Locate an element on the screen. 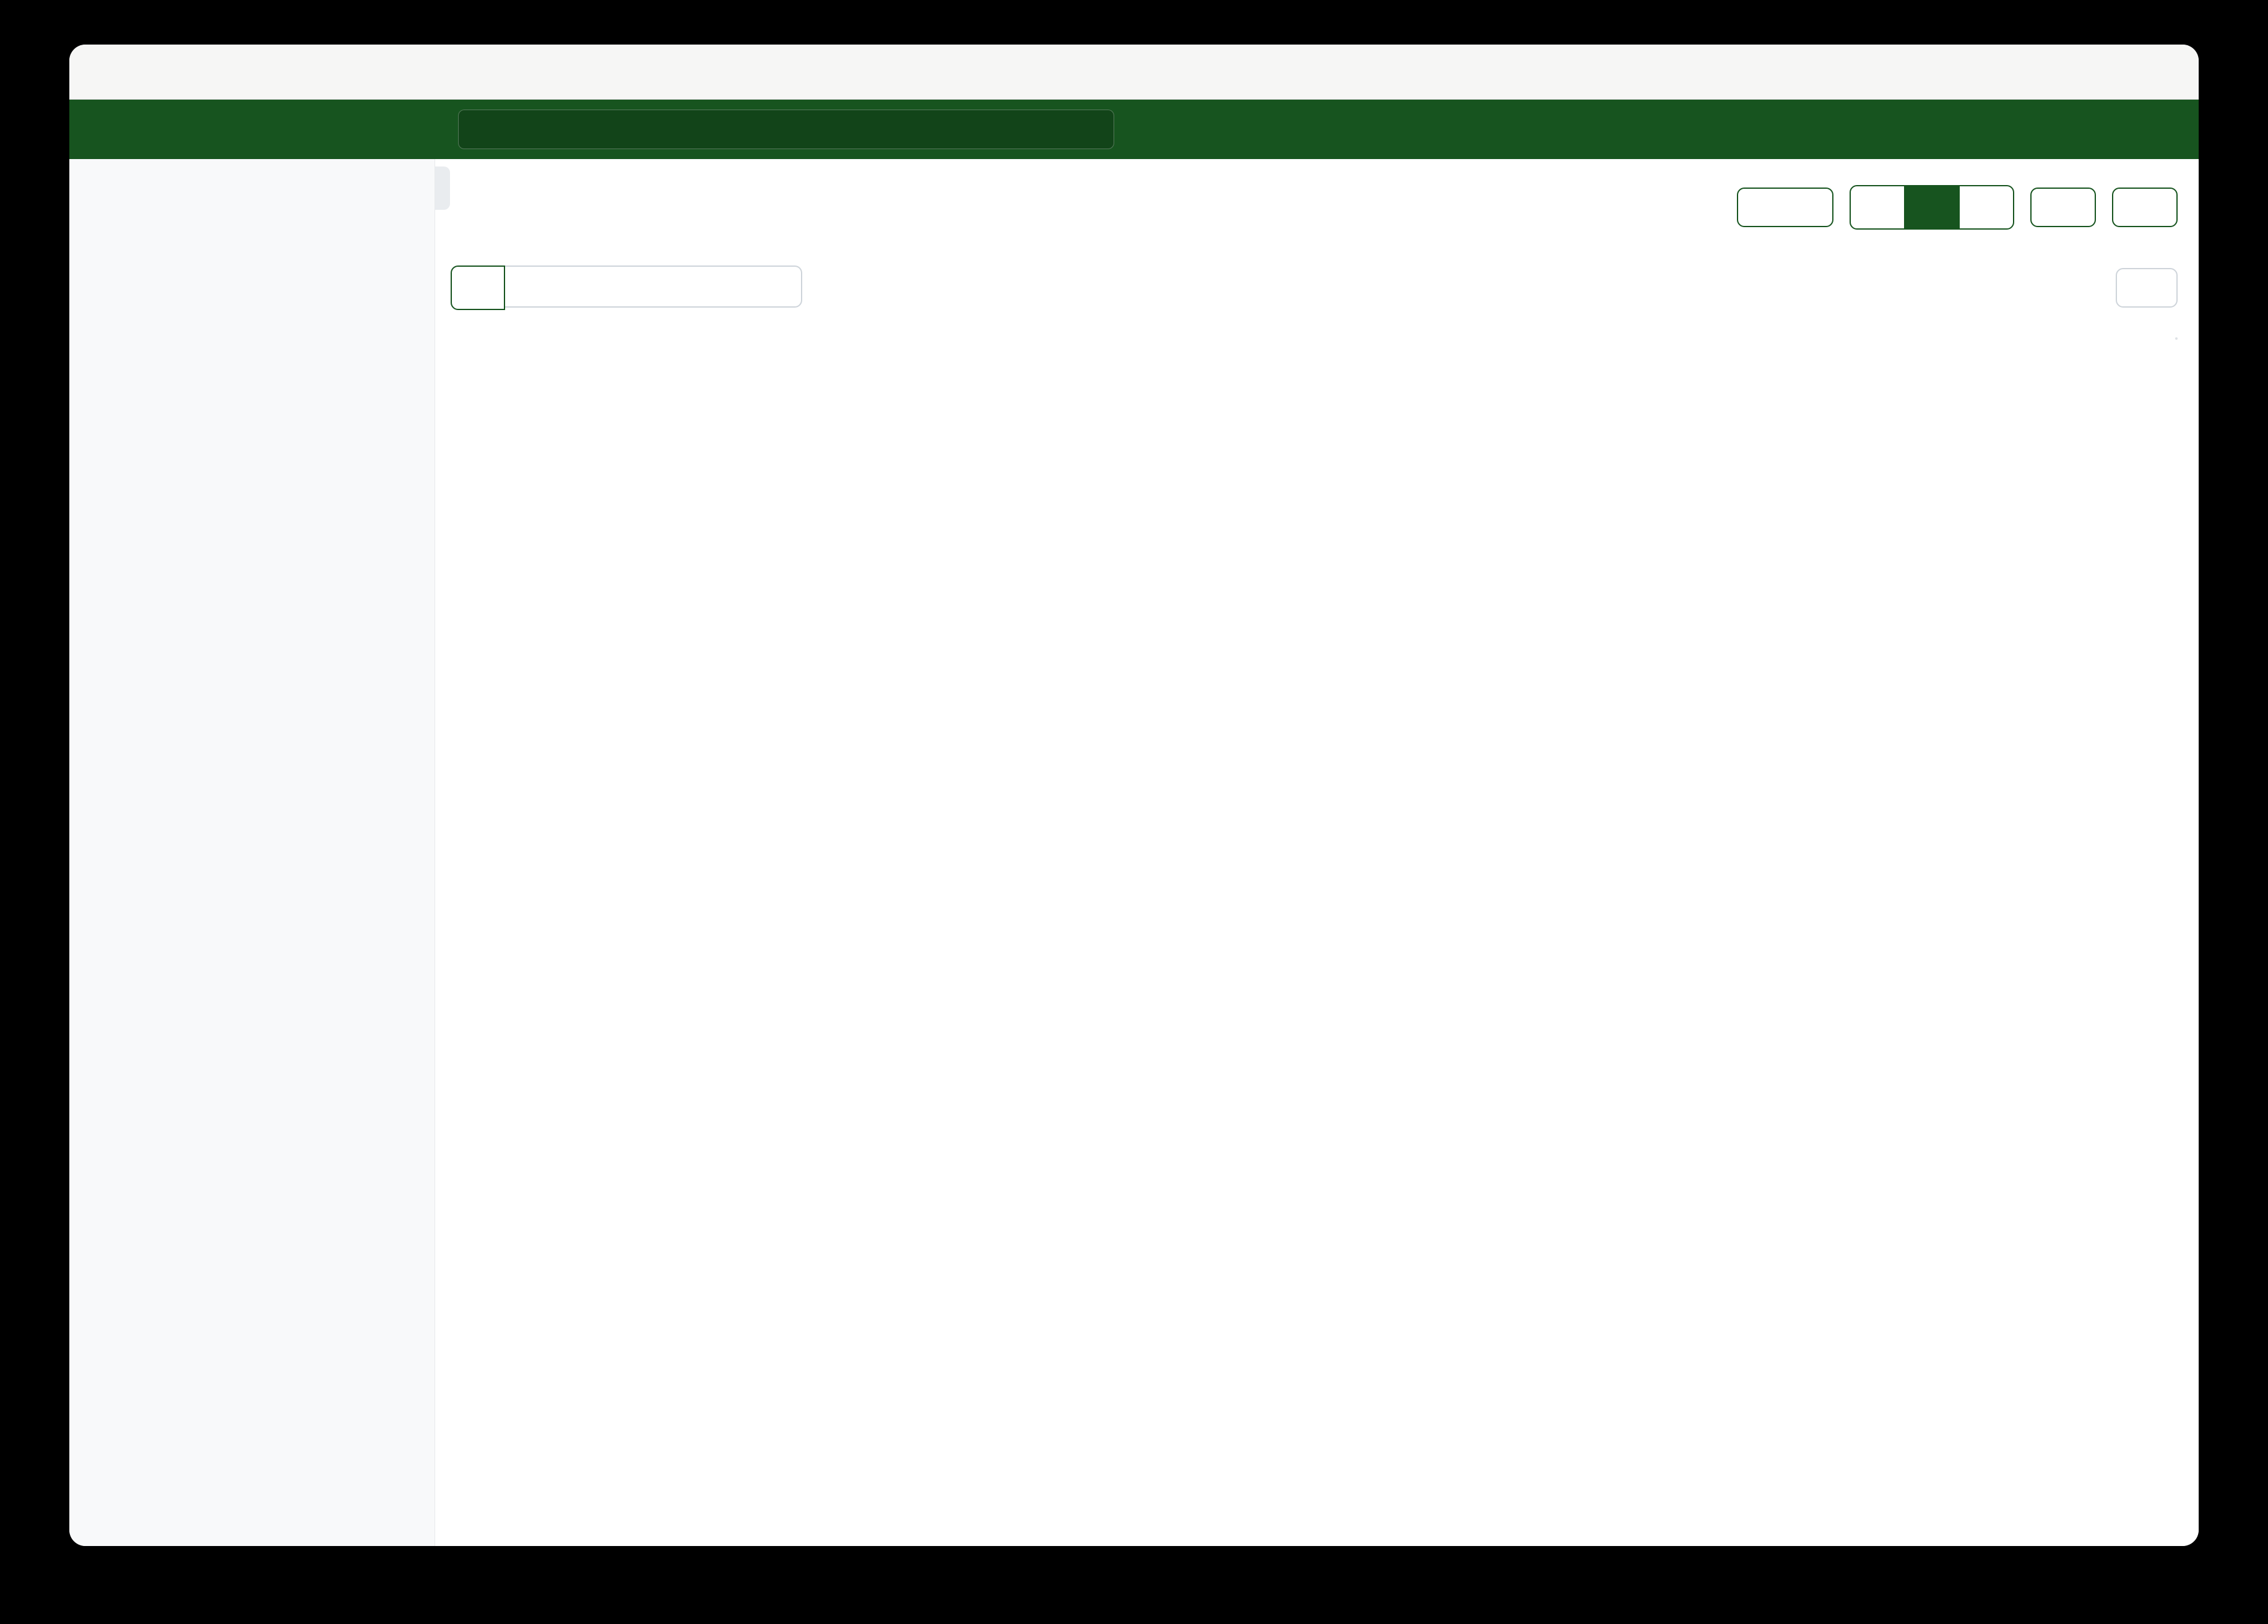  sort-button is located at coordinates (2063, 207).